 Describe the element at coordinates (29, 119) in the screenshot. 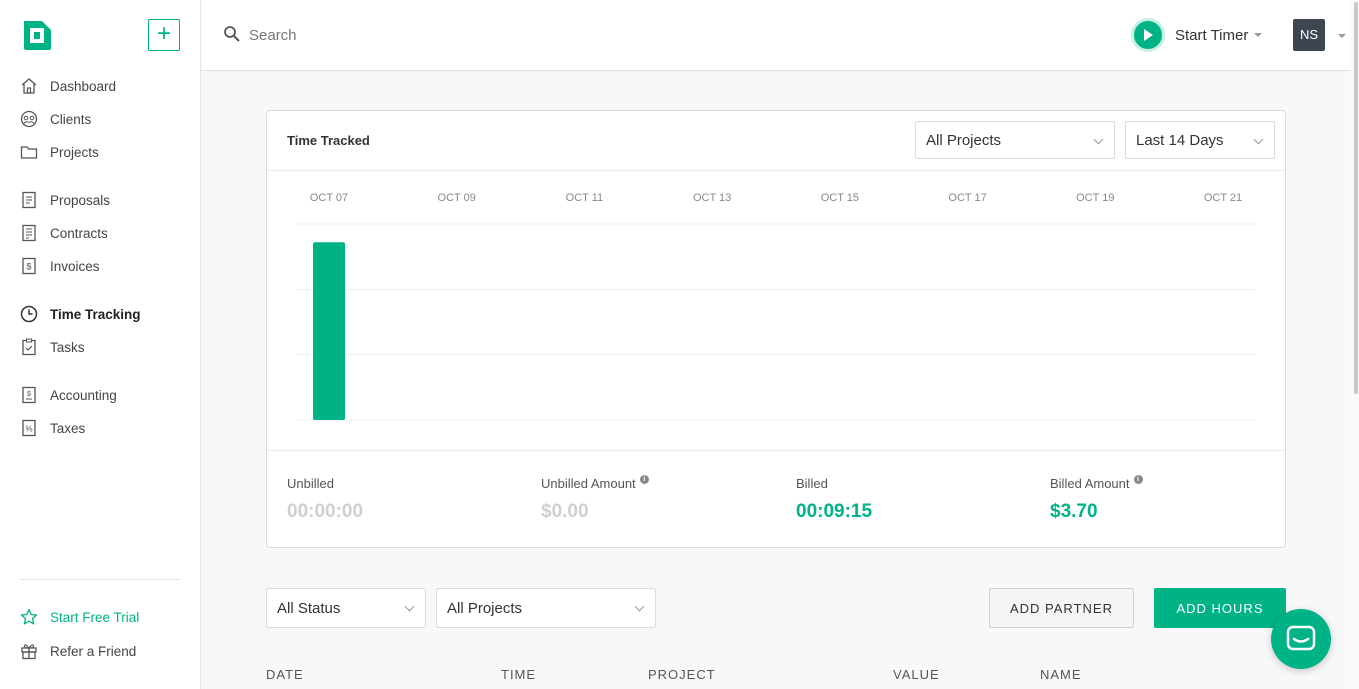

I see `clients-icon` at that location.